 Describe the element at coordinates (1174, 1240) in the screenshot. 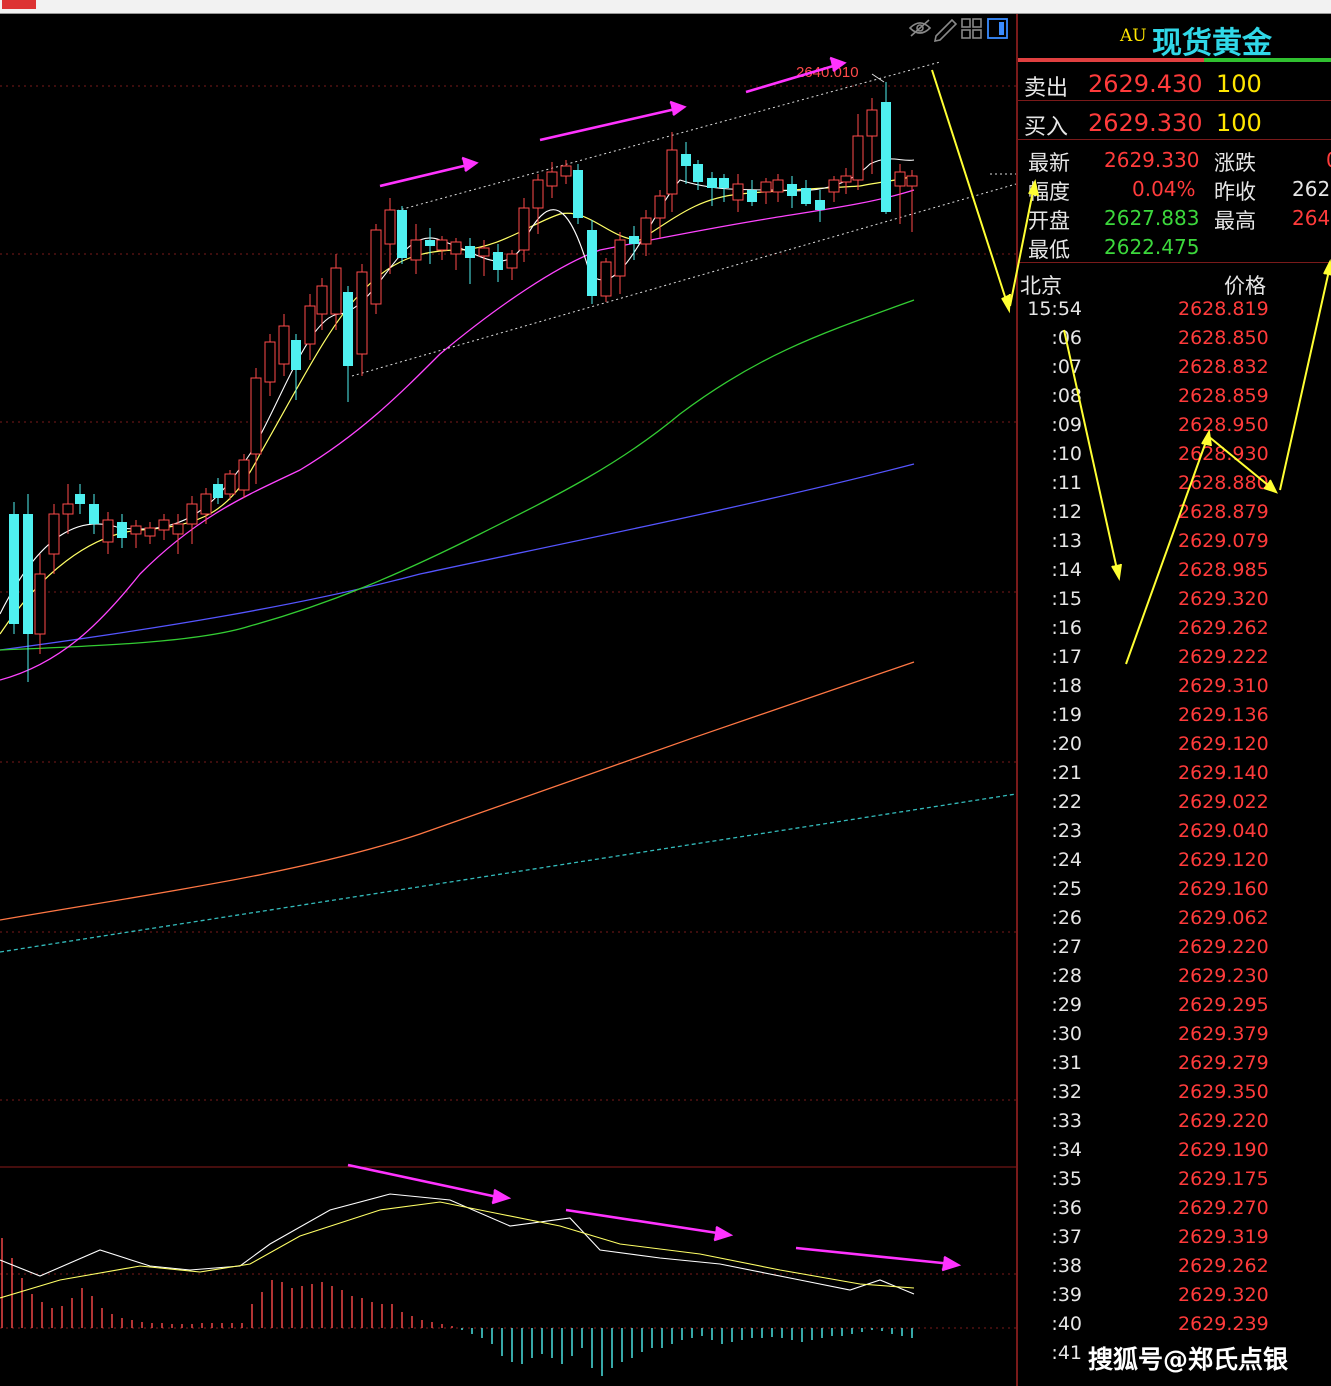

I see `tick-row: :37 2629.319` at that location.